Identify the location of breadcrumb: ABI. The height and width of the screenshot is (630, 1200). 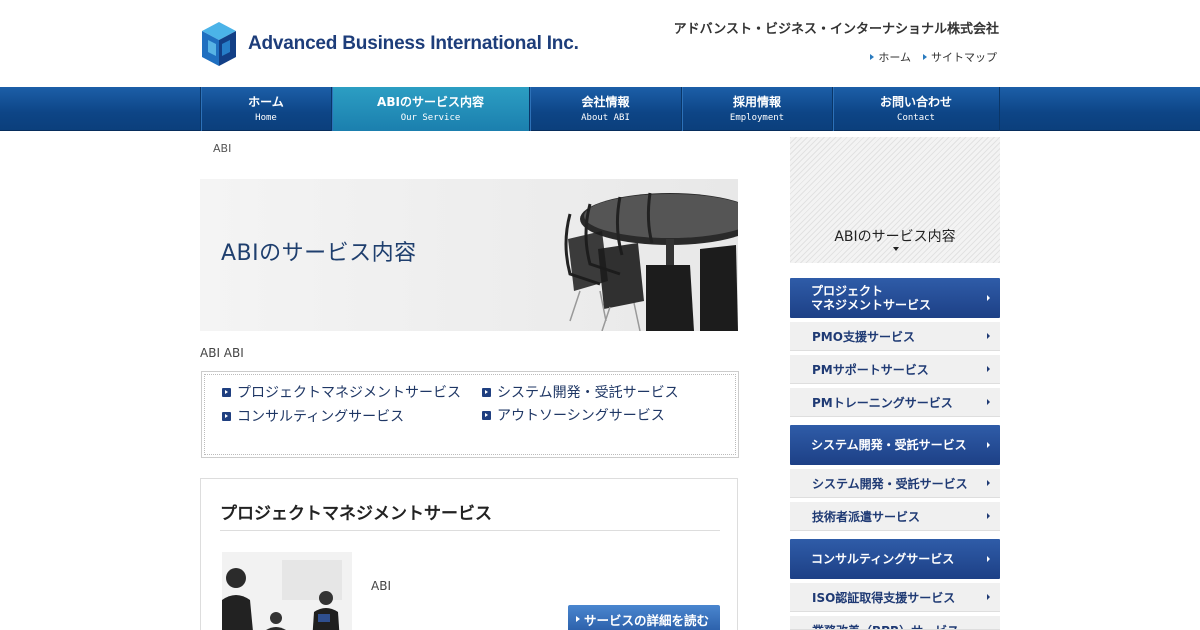
(222, 148).